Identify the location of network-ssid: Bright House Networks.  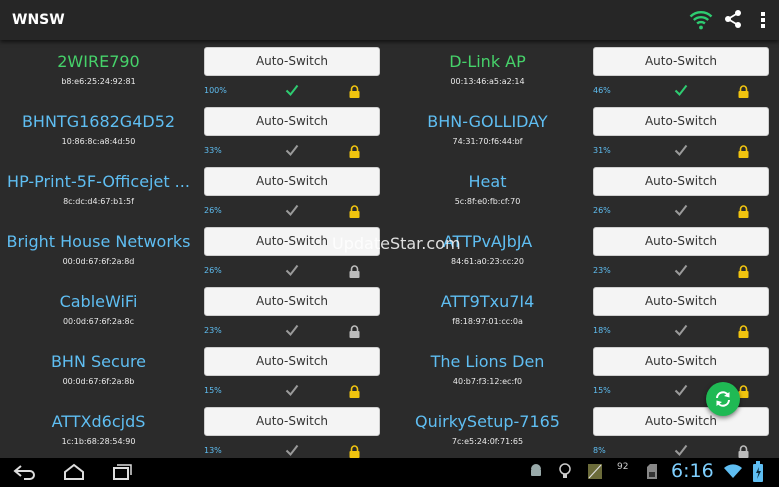
(98, 241).